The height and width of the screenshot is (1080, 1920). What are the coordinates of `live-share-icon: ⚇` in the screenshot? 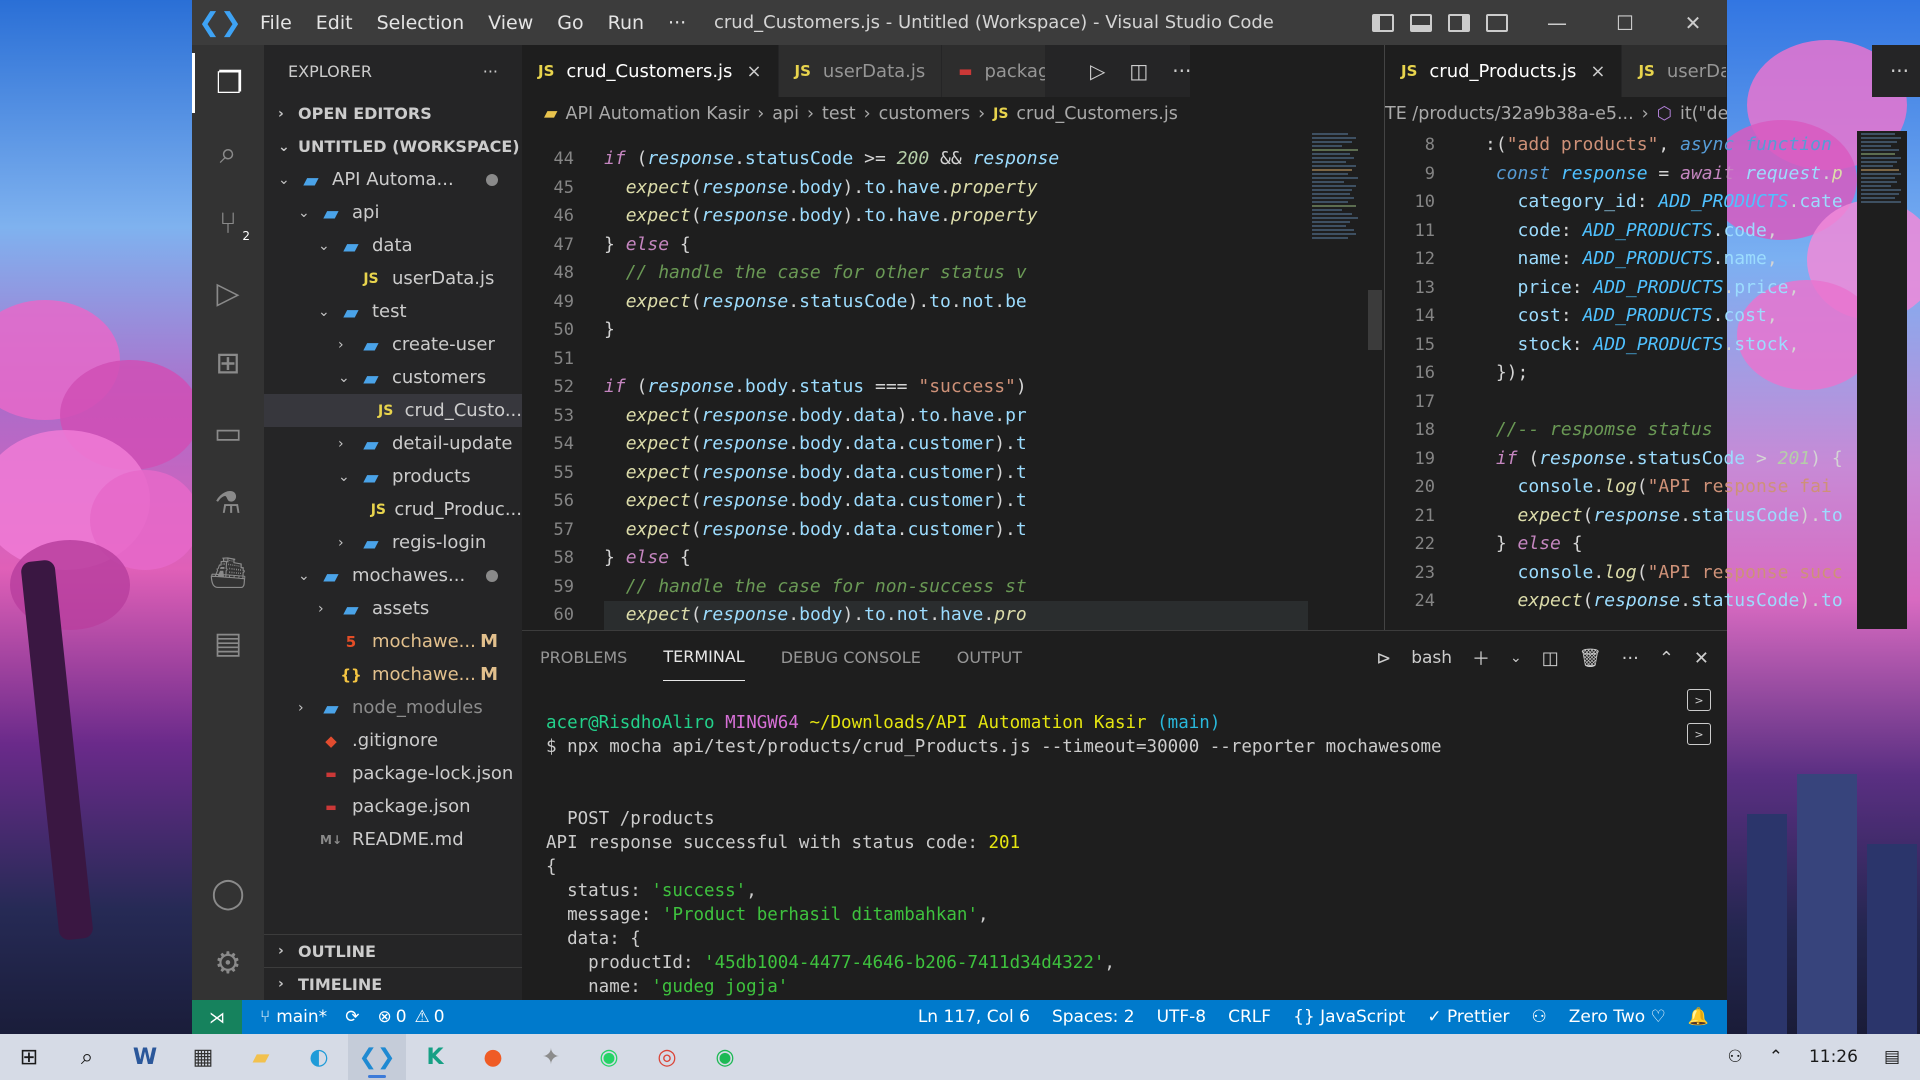 It's located at (1539, 1017).